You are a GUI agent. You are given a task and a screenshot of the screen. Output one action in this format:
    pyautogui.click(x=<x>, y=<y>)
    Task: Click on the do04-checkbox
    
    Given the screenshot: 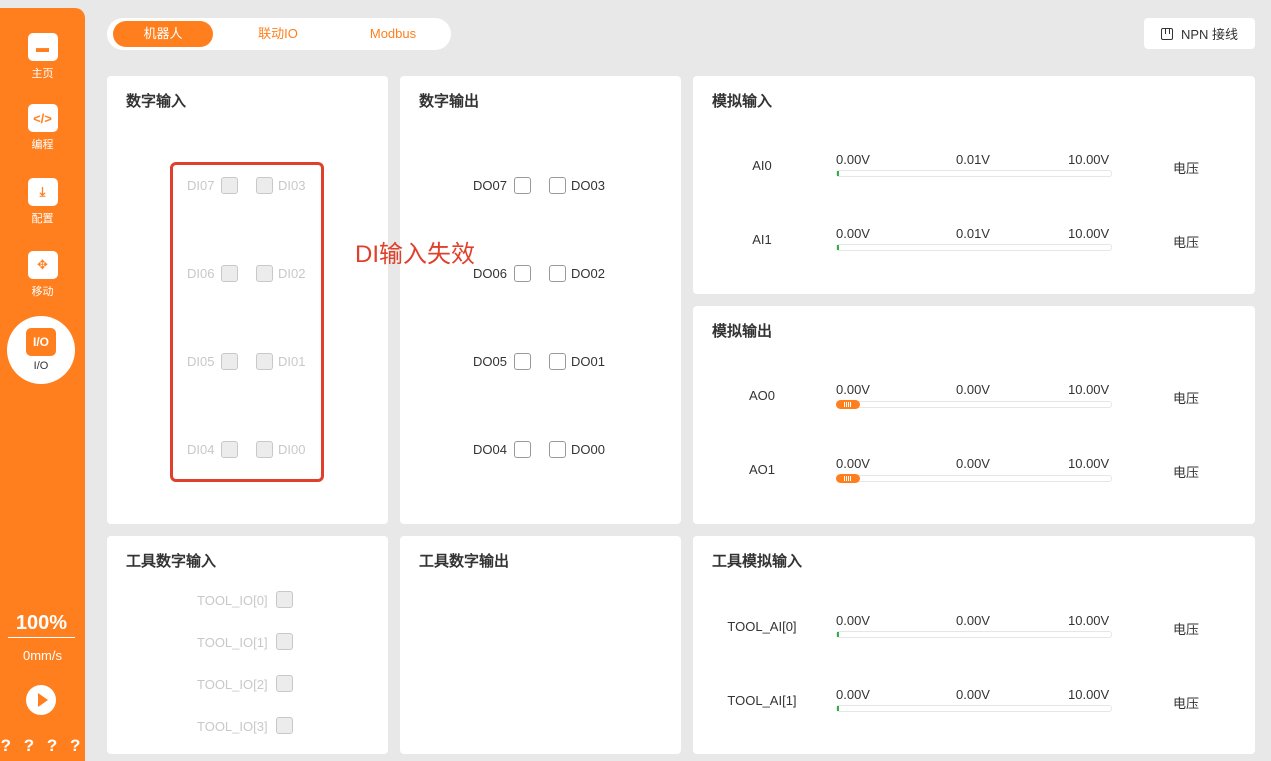 What is the action you would take?
    pyautogui.click(x=522, y=449)
    